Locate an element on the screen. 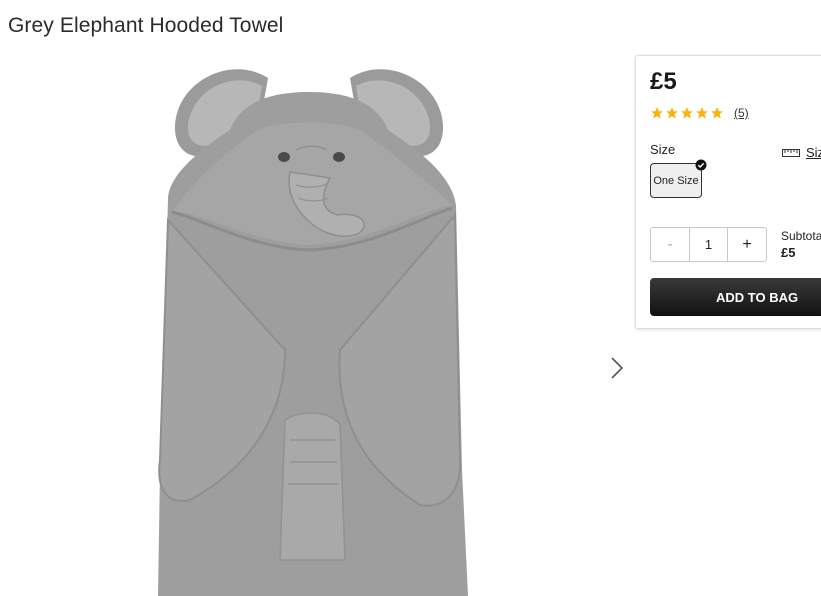  review-count-link: (5) is located at coordinates (741, 113).